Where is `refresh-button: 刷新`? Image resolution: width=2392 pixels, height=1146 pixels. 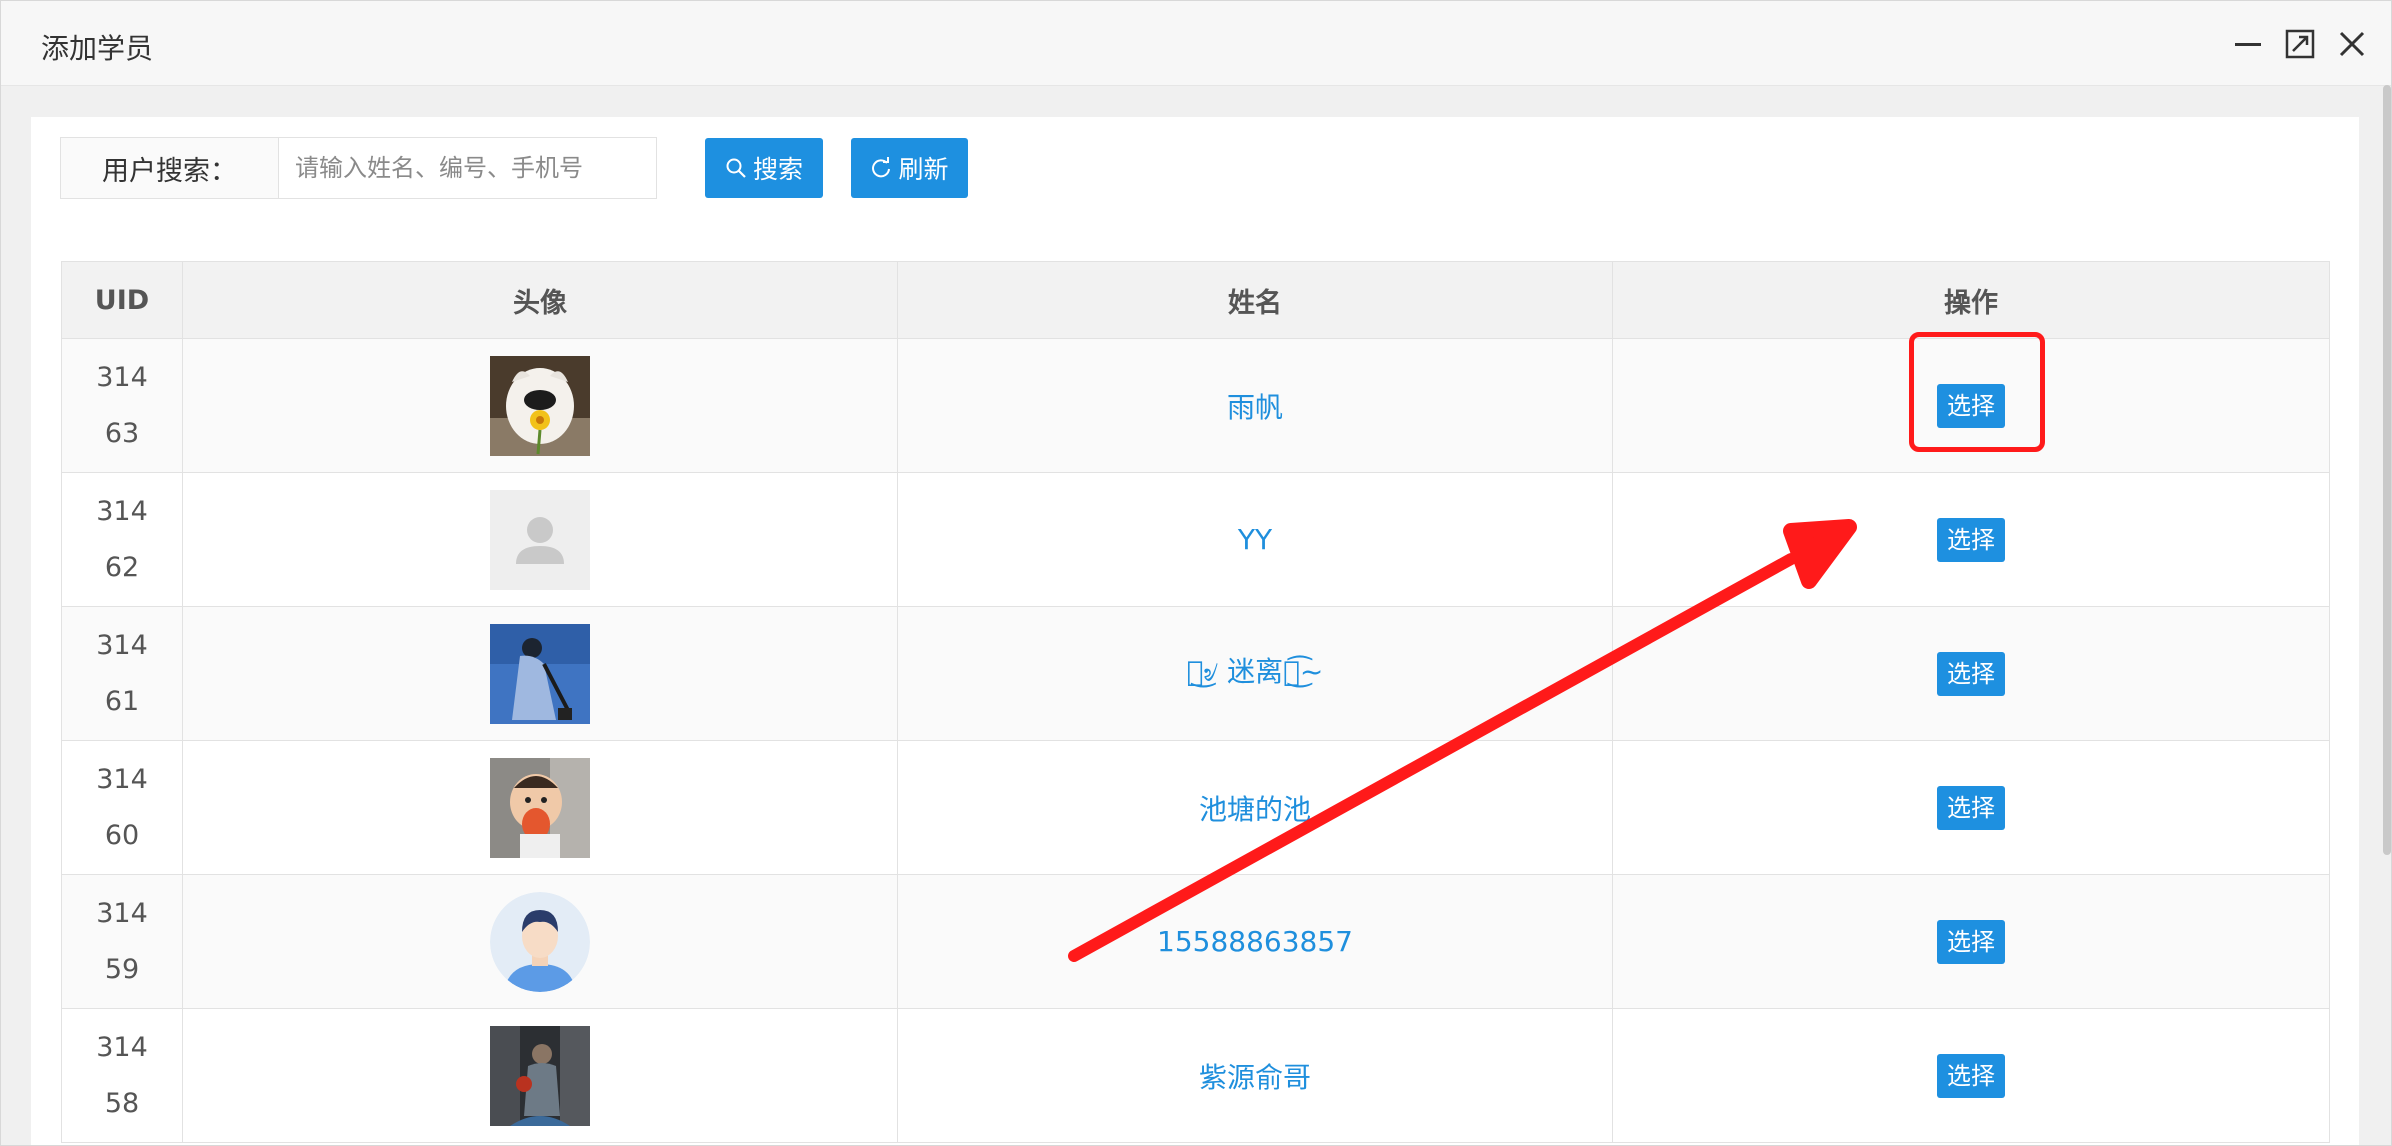
refresh-button: 刷新 is located at coordinates (909, 168).